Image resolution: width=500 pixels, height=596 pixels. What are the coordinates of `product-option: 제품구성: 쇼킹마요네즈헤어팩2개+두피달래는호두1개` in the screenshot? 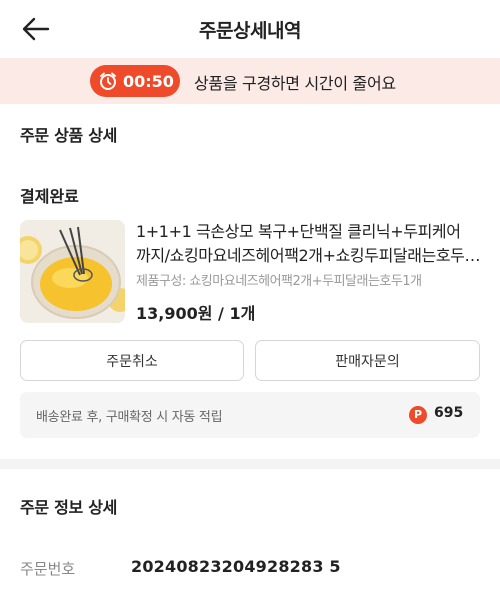 It's located at (279, 281).